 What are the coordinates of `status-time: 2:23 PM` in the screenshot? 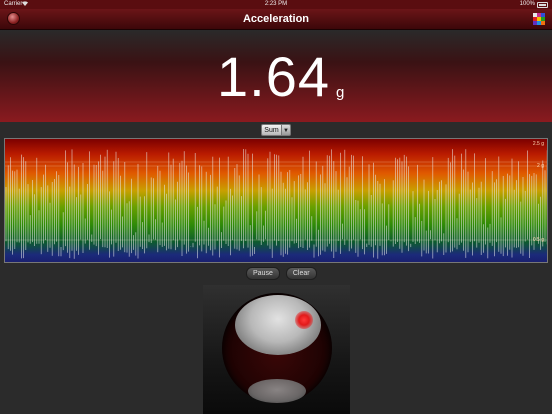 It's located at (276, 4).